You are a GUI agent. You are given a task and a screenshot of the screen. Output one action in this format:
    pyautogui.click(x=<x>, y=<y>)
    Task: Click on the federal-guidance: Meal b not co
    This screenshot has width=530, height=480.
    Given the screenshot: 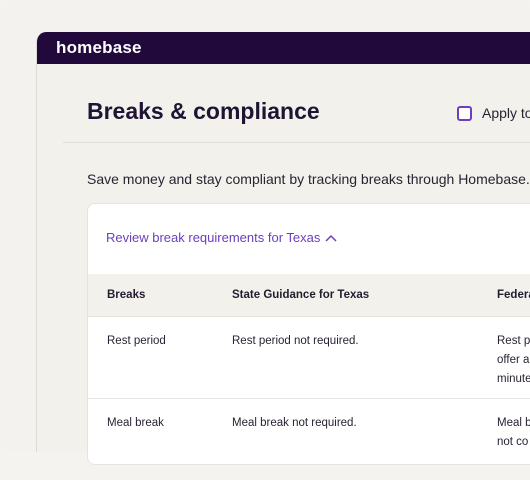 What is the action you would take?
    pyautogui.click(x=513, y=433)
    